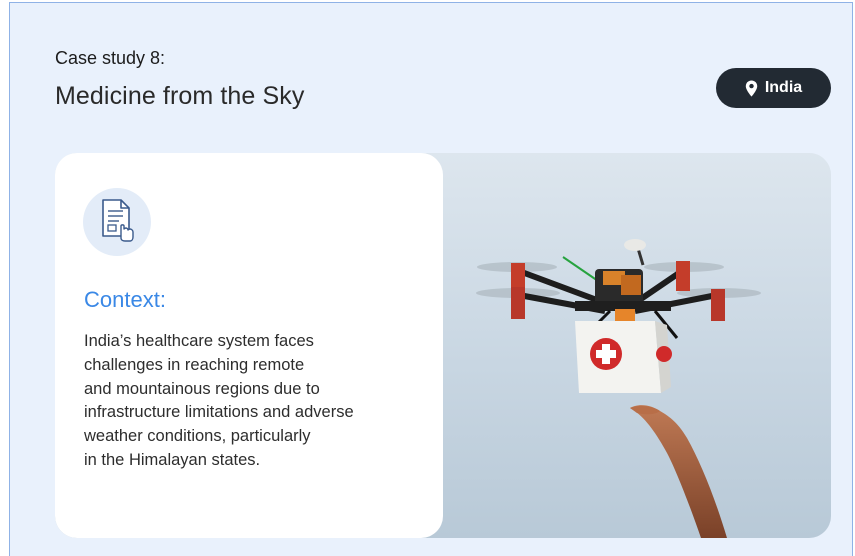 The height and width of the screenshot is (556, 855). I want to click on context-line: in the Himalayan states., so click(172, 459).